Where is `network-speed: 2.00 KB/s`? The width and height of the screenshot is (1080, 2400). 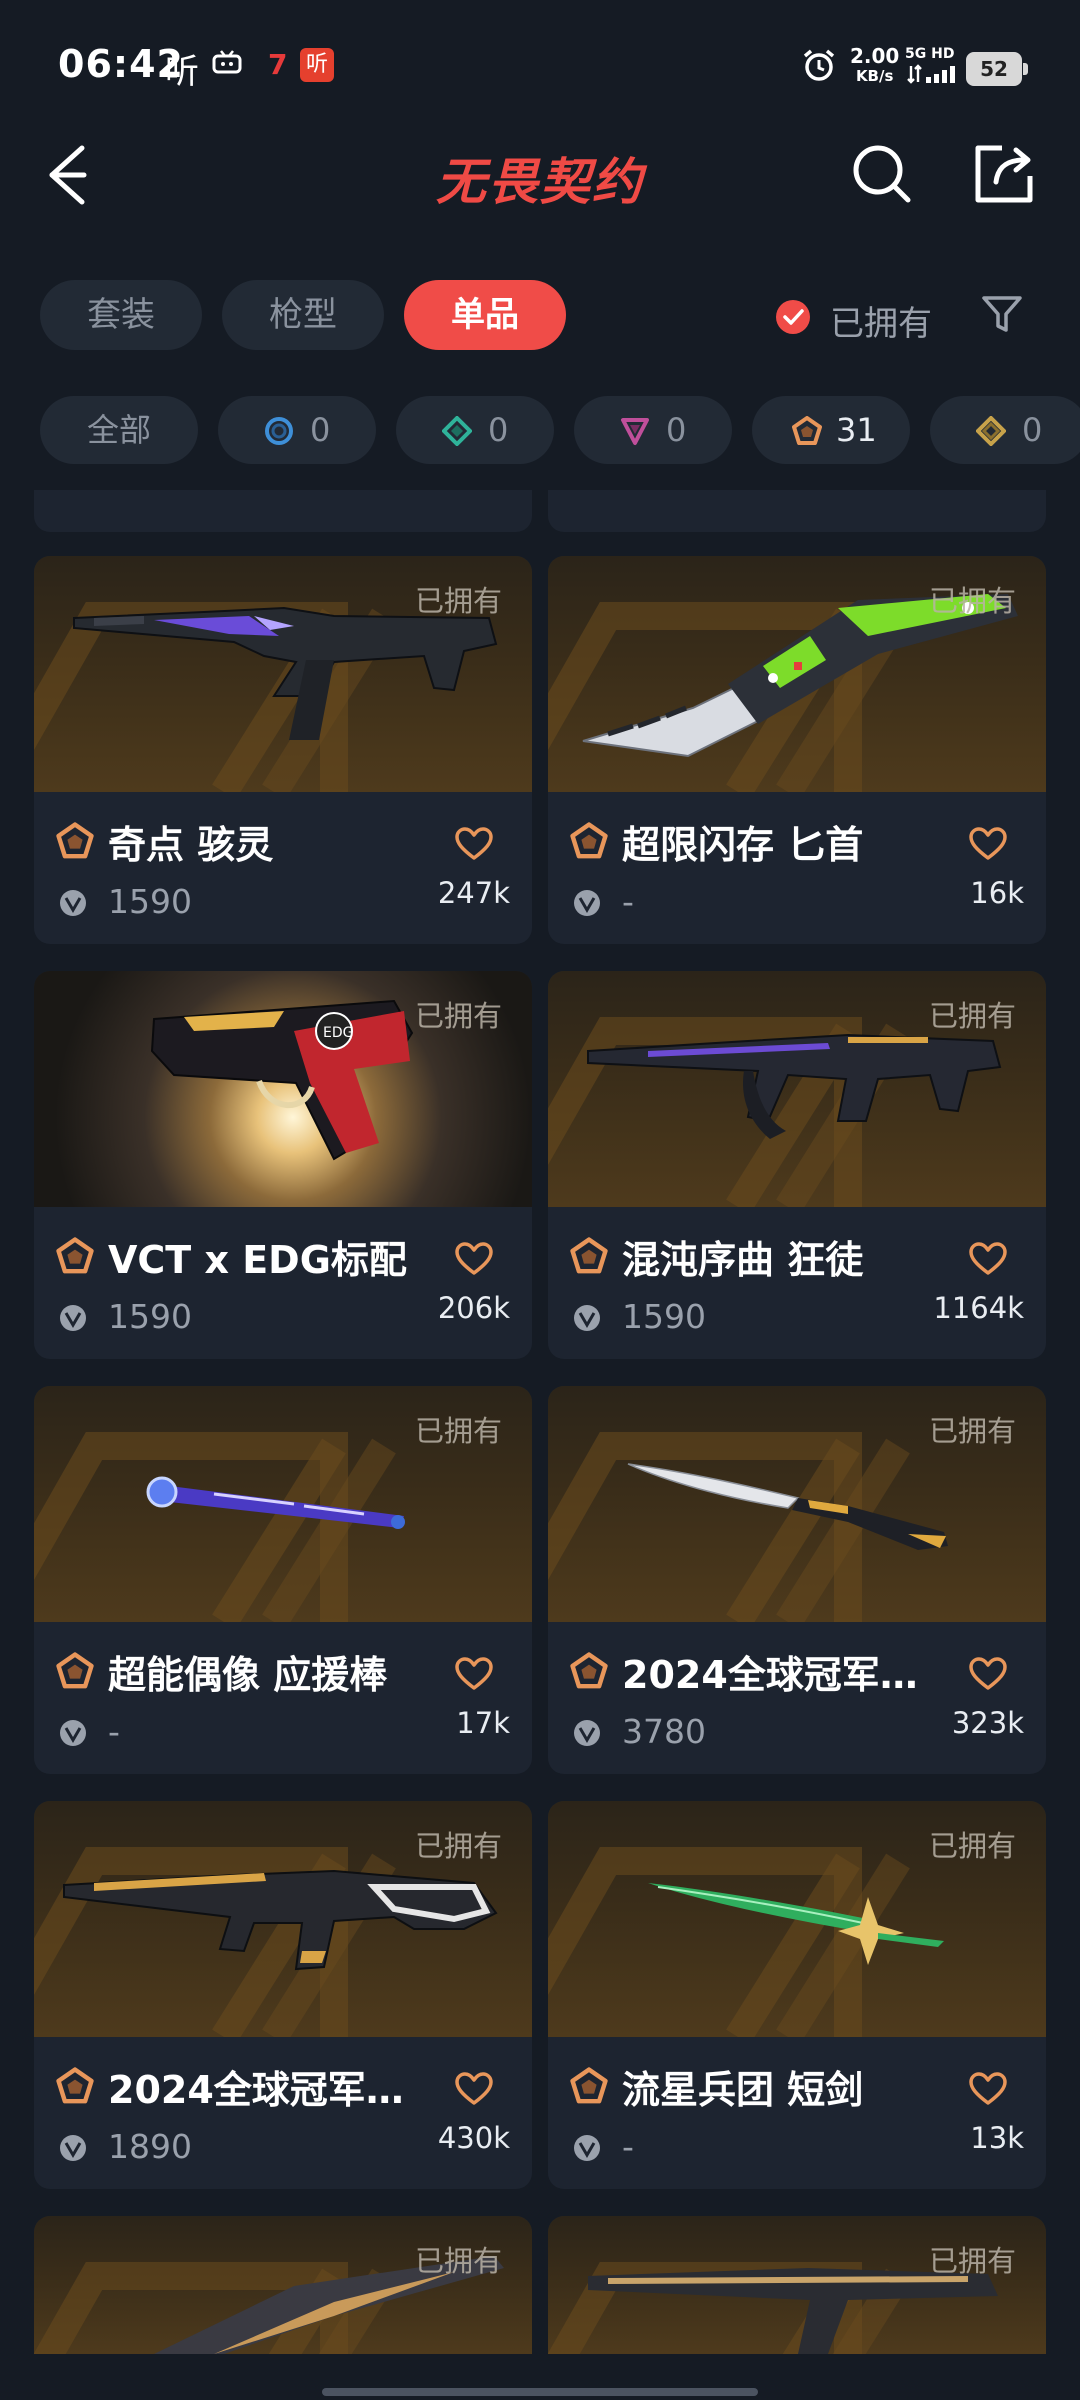
network-speed: 2.00 KB/s is located at coordinates (874, 66).